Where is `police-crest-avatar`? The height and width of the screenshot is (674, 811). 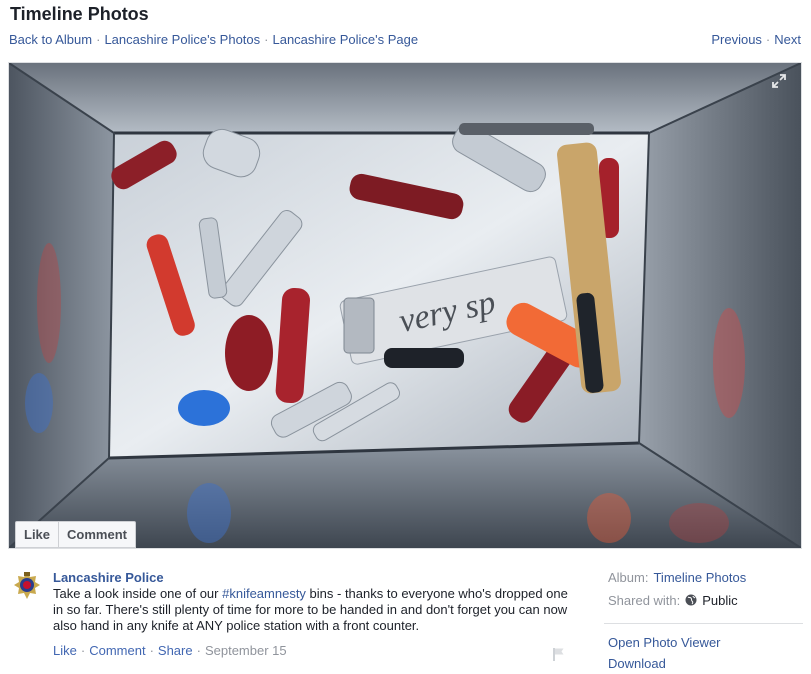 police-crest-avatar is located at coordinates (27, 587).